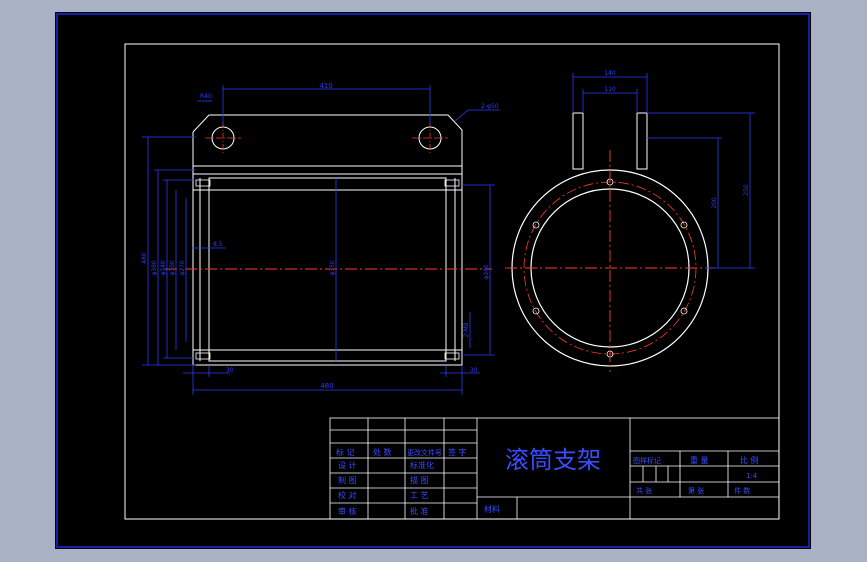 The height and width of the screenshot is (562, 867). What do you see at coordinates (154, 268) in the screenshot?
I see `dim-h-outer-text: φ380` at bounding box center [154, 268].